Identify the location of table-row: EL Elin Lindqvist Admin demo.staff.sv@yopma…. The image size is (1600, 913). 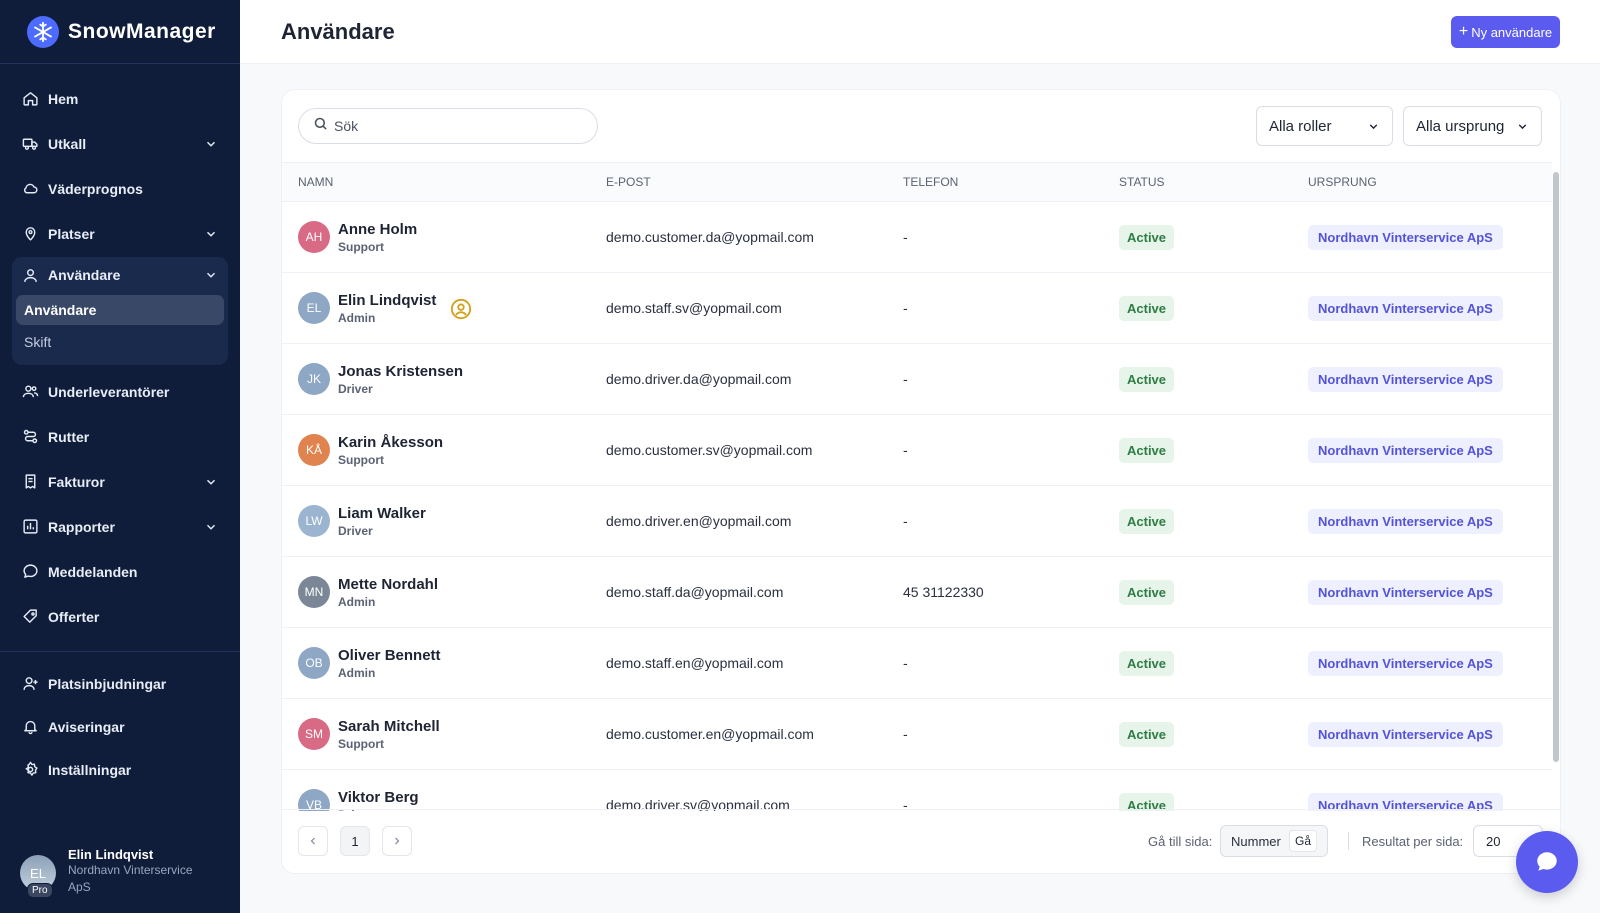
(917, 308).